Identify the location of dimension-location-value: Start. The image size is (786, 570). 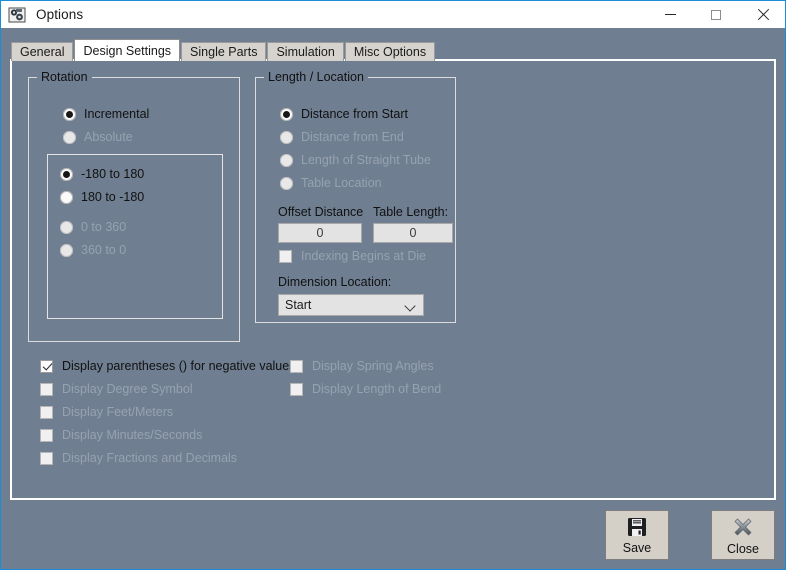
(298, 305).